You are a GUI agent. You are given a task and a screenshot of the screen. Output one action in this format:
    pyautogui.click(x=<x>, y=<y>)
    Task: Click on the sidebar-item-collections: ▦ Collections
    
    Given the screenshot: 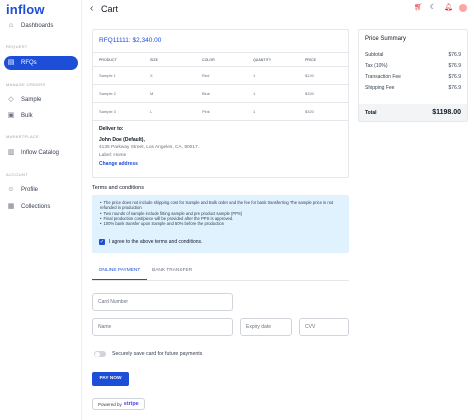 What is the action you would take?
    pyautogui.click(x=41, y=207)
    